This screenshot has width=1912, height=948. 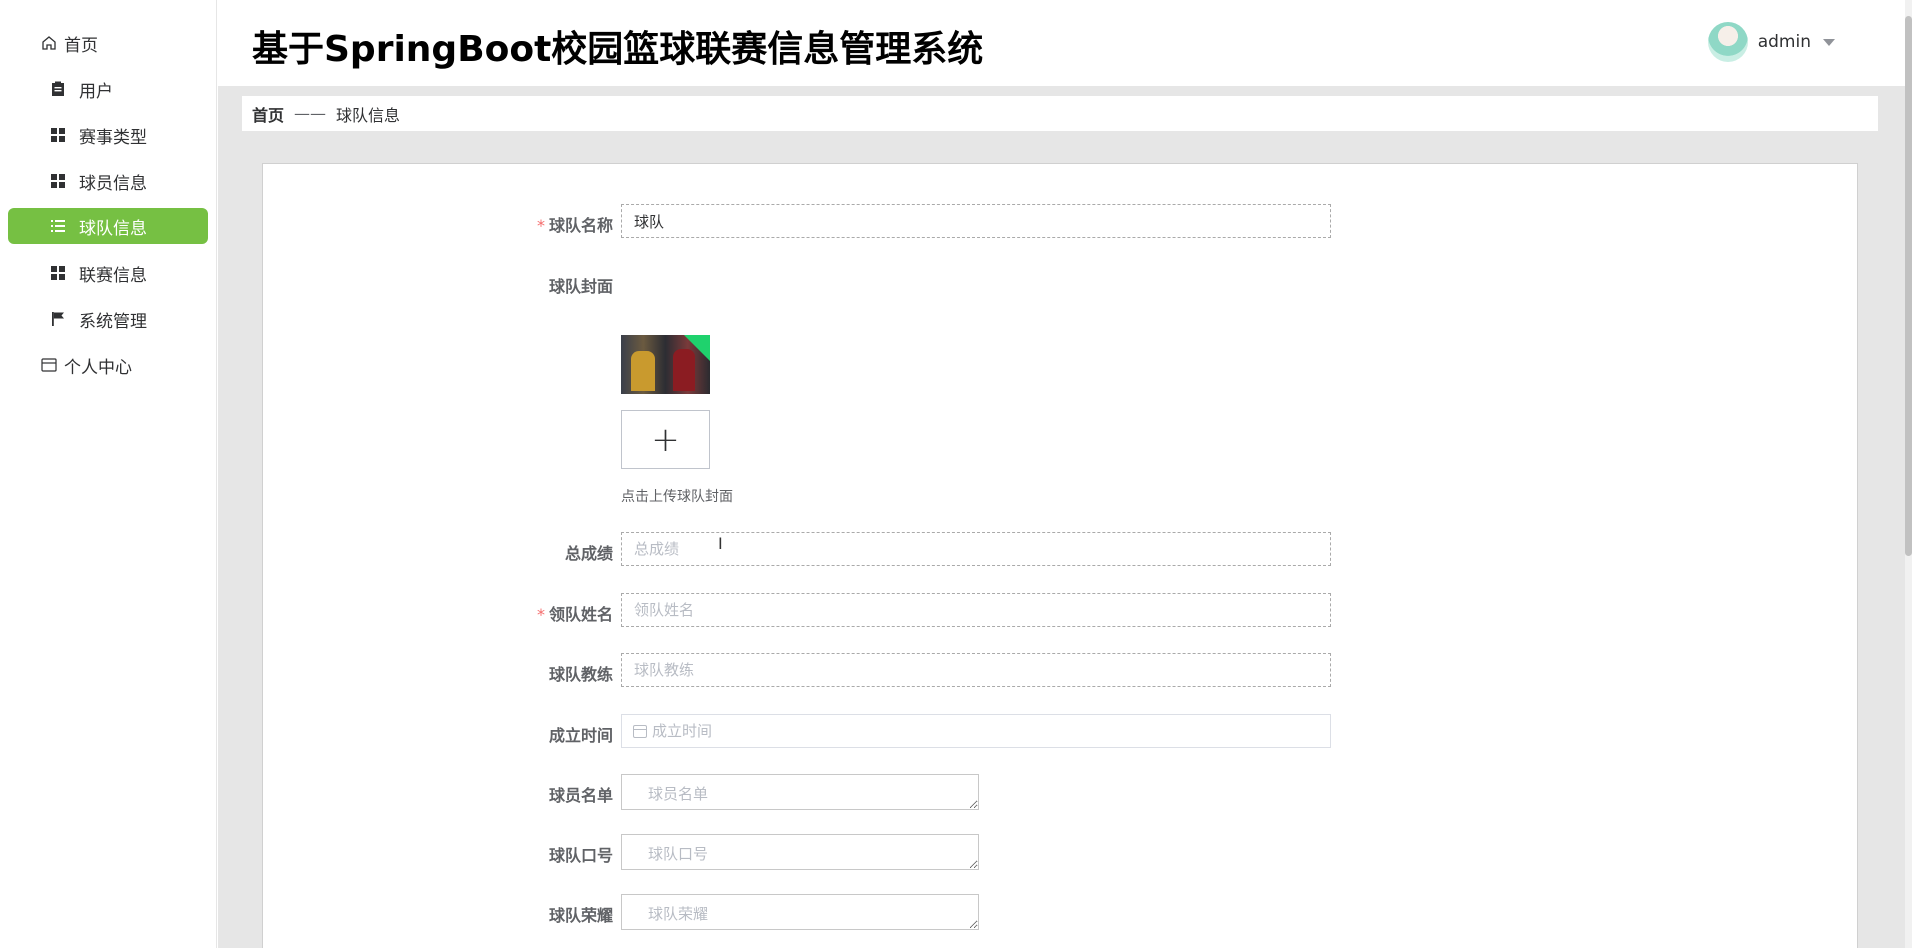 I want to click on team-cover-label: 球队封面, so click(x=580, y=286).